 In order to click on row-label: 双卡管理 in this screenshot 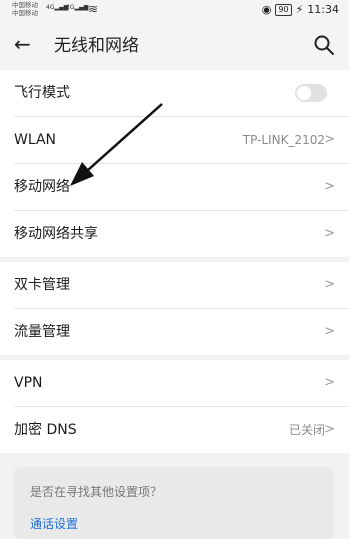, I will do `click(42, 285)`.